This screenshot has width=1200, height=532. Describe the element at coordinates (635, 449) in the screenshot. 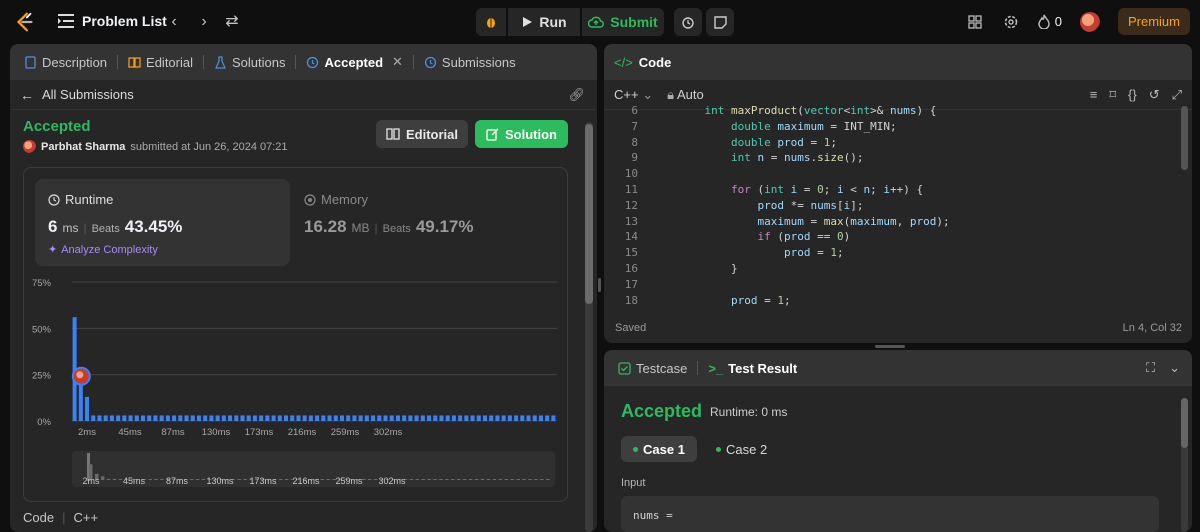

I see `pass-dot-icon` at that location.